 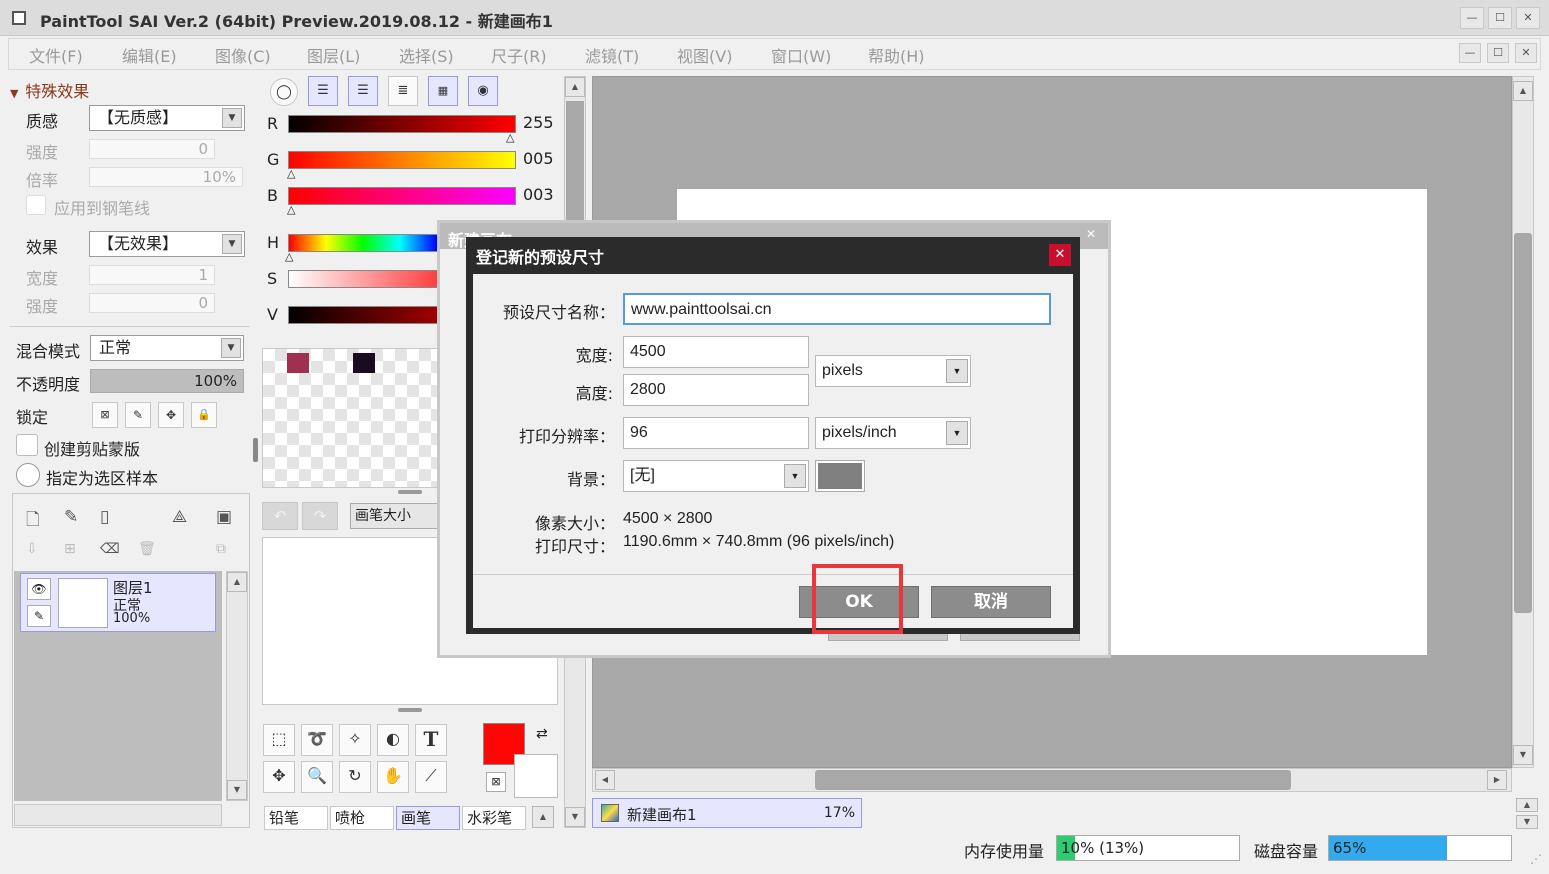 I want to click on swatch-grid-icon: ▦, so click(x=443, y=91).